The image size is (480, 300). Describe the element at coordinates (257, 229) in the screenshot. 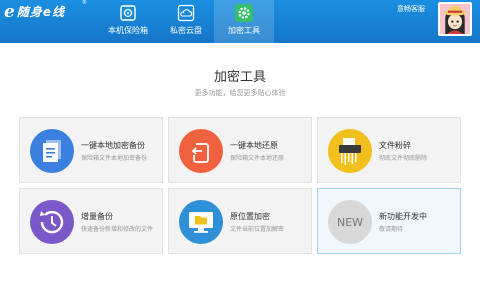

I see `card-description: 文件当前位置加解密` at that location.